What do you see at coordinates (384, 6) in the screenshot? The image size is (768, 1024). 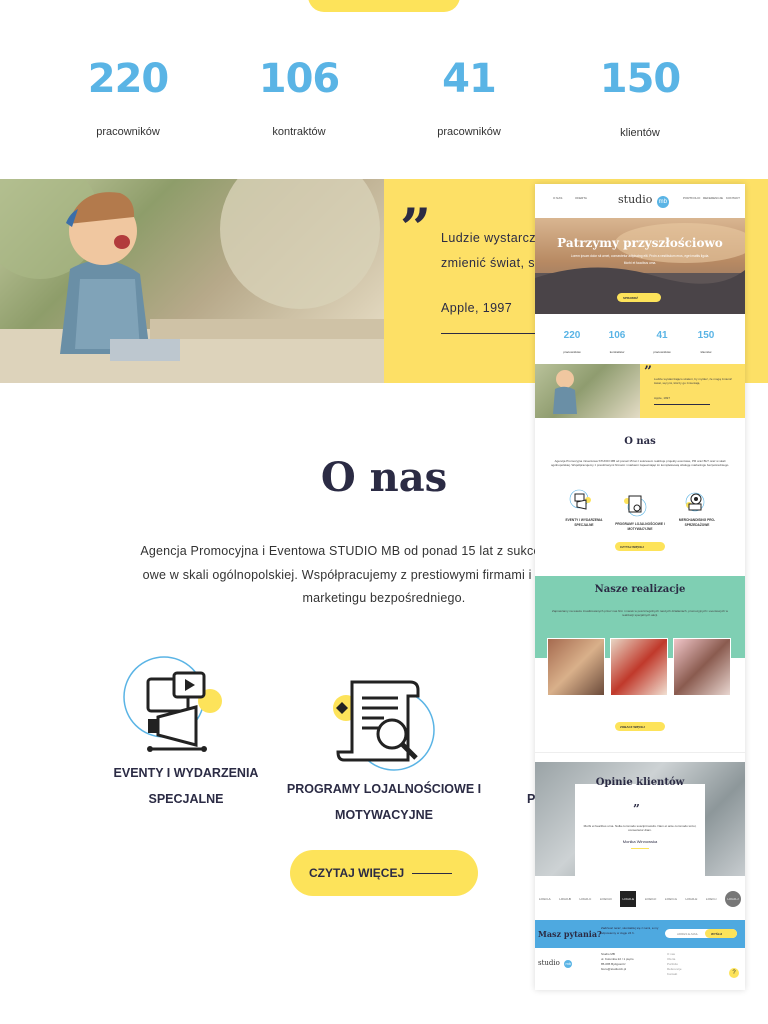 I see `top-cta-button` at bounding box center [384, 6].